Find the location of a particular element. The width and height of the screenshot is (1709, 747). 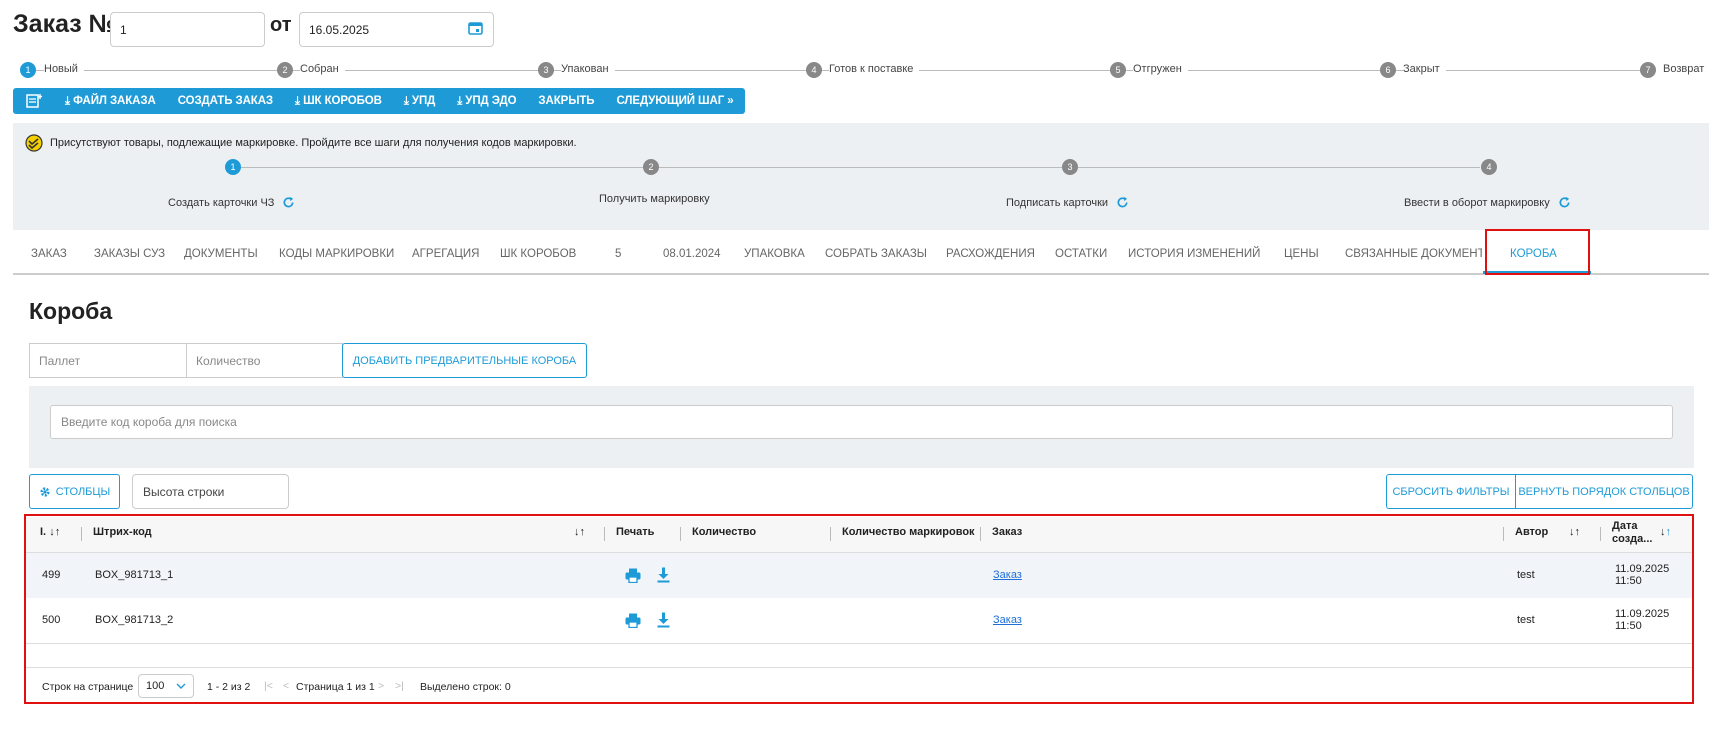

marking-step-4-number: 4 is located at coordinates (1489, 167).